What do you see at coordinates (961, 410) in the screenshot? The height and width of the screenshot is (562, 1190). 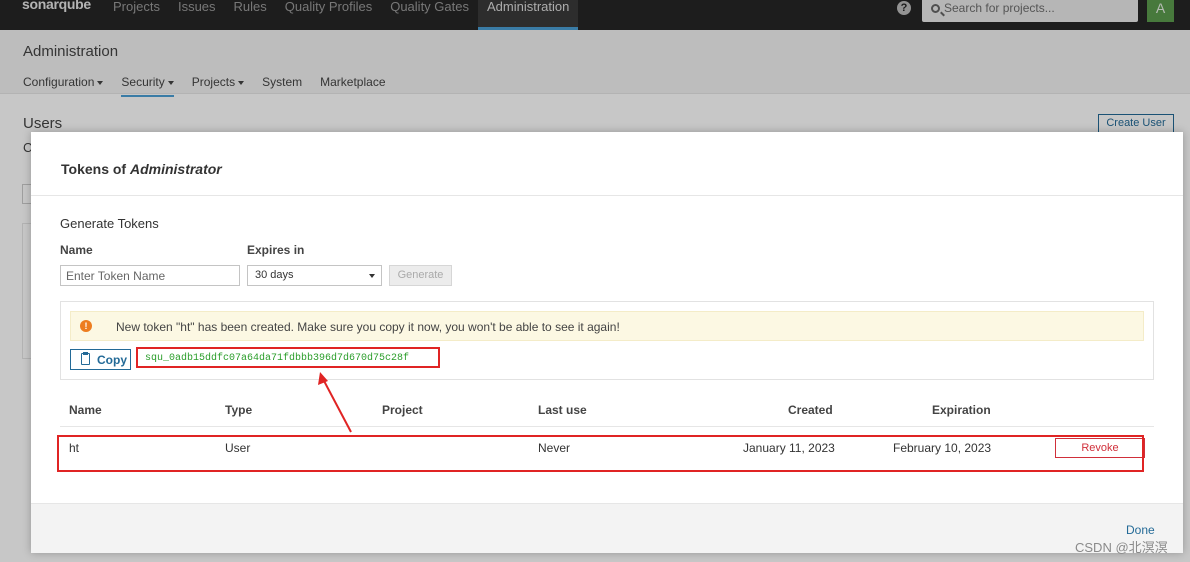 I see `col-header-expiration: Expiration` at bounding box center [961, 410].